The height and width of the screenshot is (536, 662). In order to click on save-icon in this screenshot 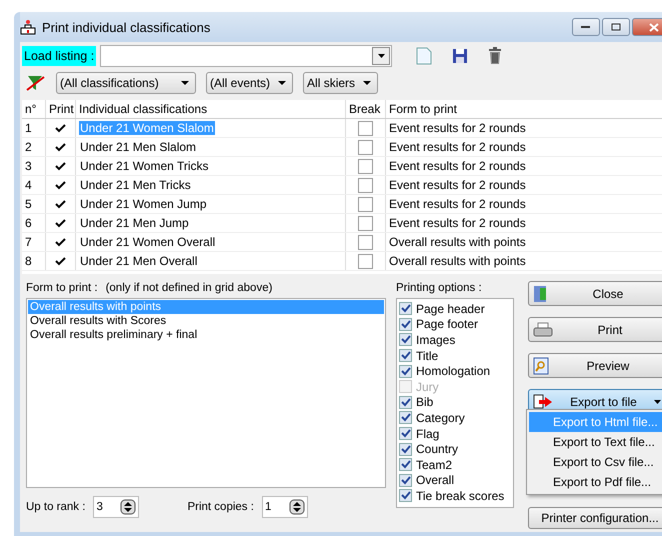, I will do `click(460, 56)`.